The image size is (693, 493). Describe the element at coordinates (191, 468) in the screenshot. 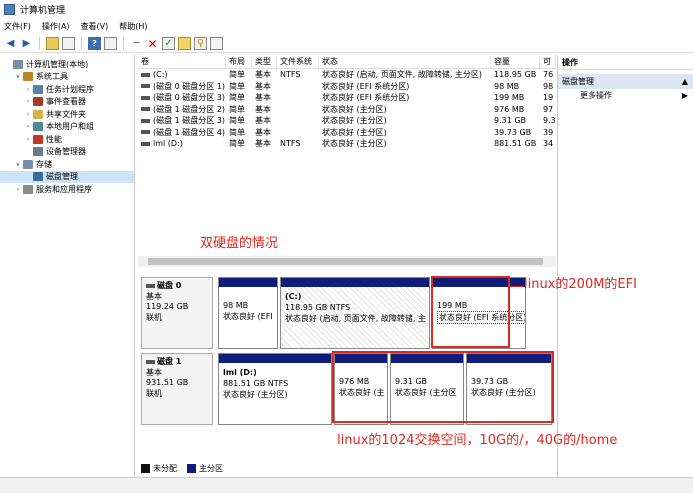

I see `primary-swatch` at that location.